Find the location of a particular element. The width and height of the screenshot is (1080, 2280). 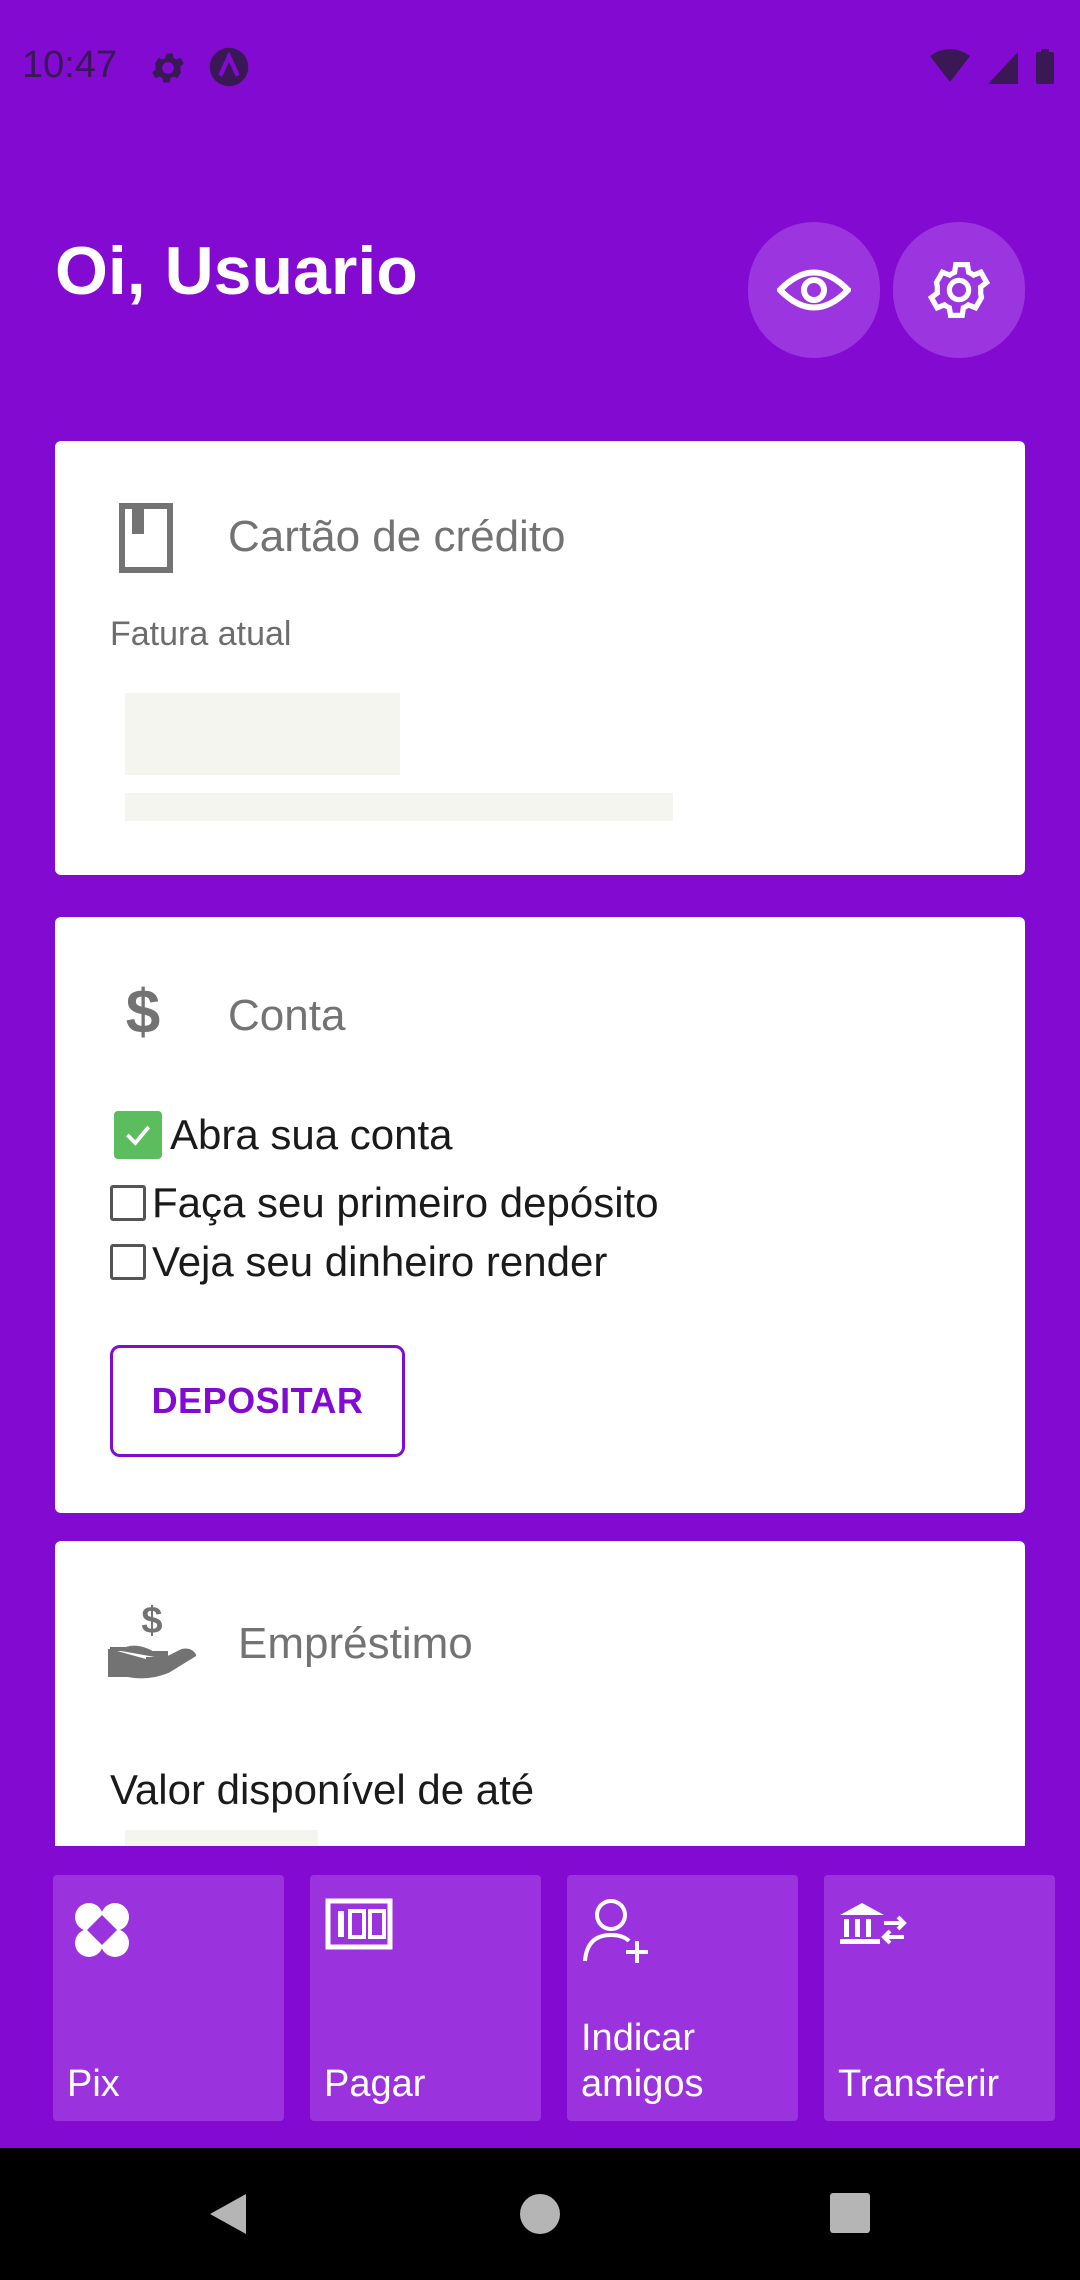

loan-section: $ Empréstimo Valor disponível de até is located at coordinates (540, 1693).